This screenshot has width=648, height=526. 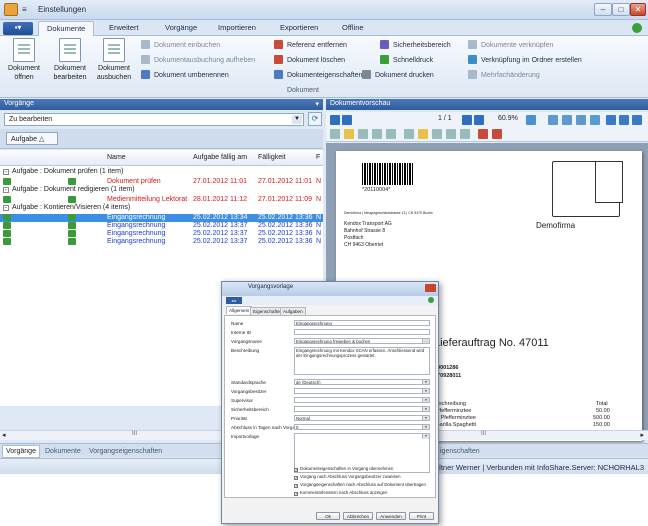 I want to click on two-page-icon, so click(x=624, y=120).